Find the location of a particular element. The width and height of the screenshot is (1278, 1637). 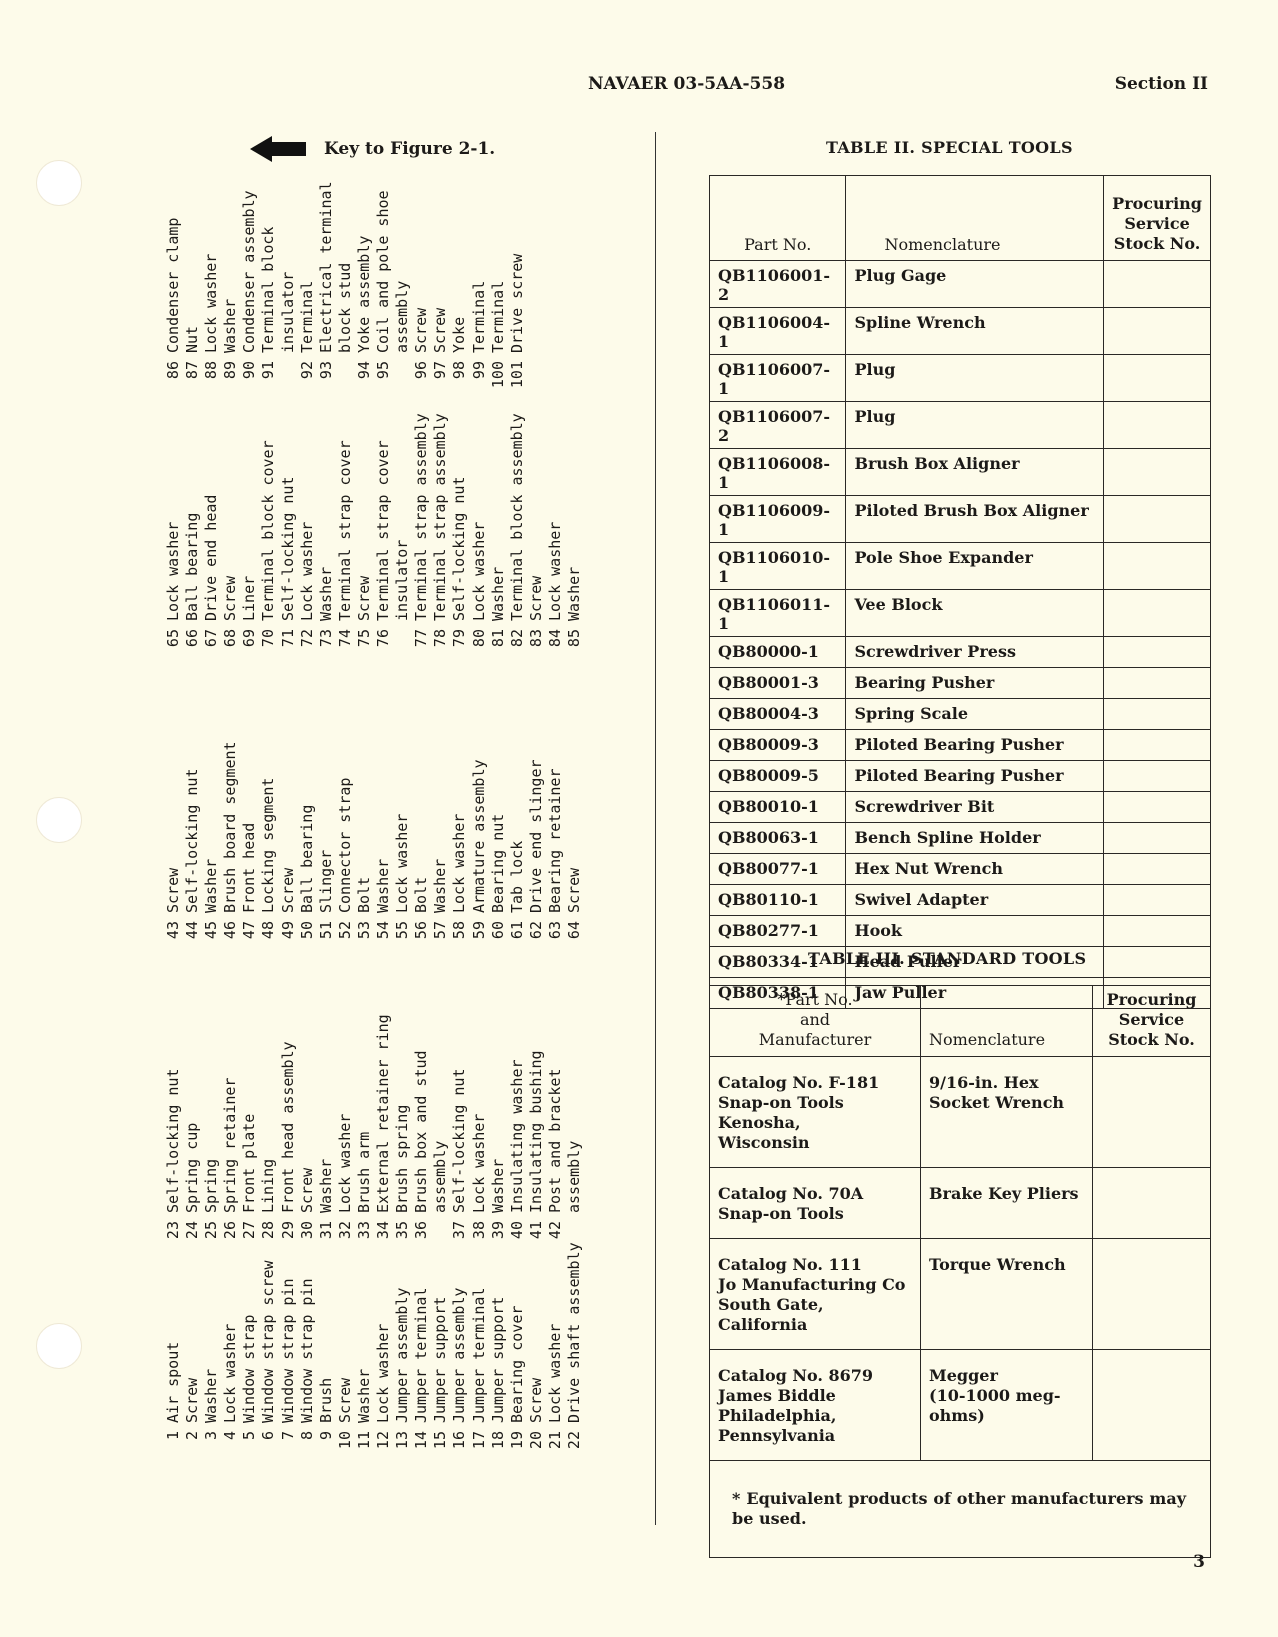

nomenclature-cell: Megger (10-1000 meg-ohms) is located at coordinates (1006, 1405).